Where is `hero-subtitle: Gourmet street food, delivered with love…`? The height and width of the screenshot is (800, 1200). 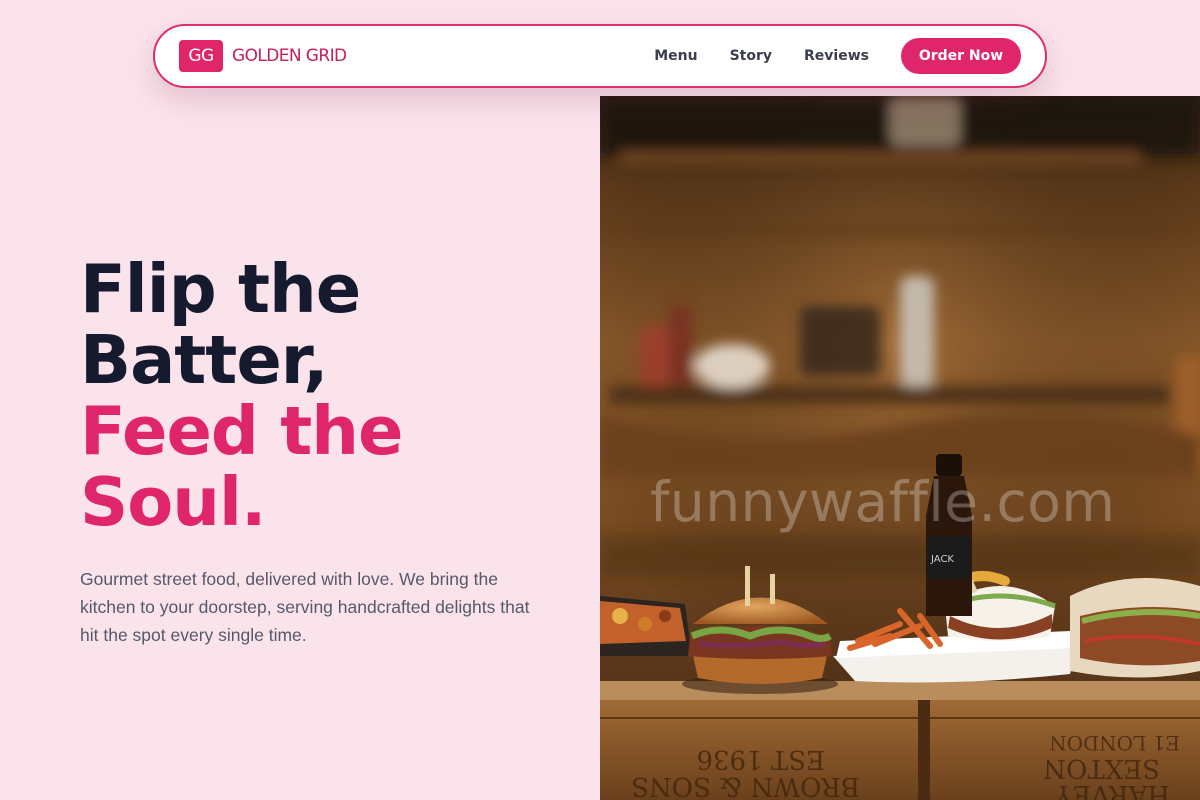 hero-subtitle: Gourmet street food, delivered with love… is located at coordinates (305, 607).